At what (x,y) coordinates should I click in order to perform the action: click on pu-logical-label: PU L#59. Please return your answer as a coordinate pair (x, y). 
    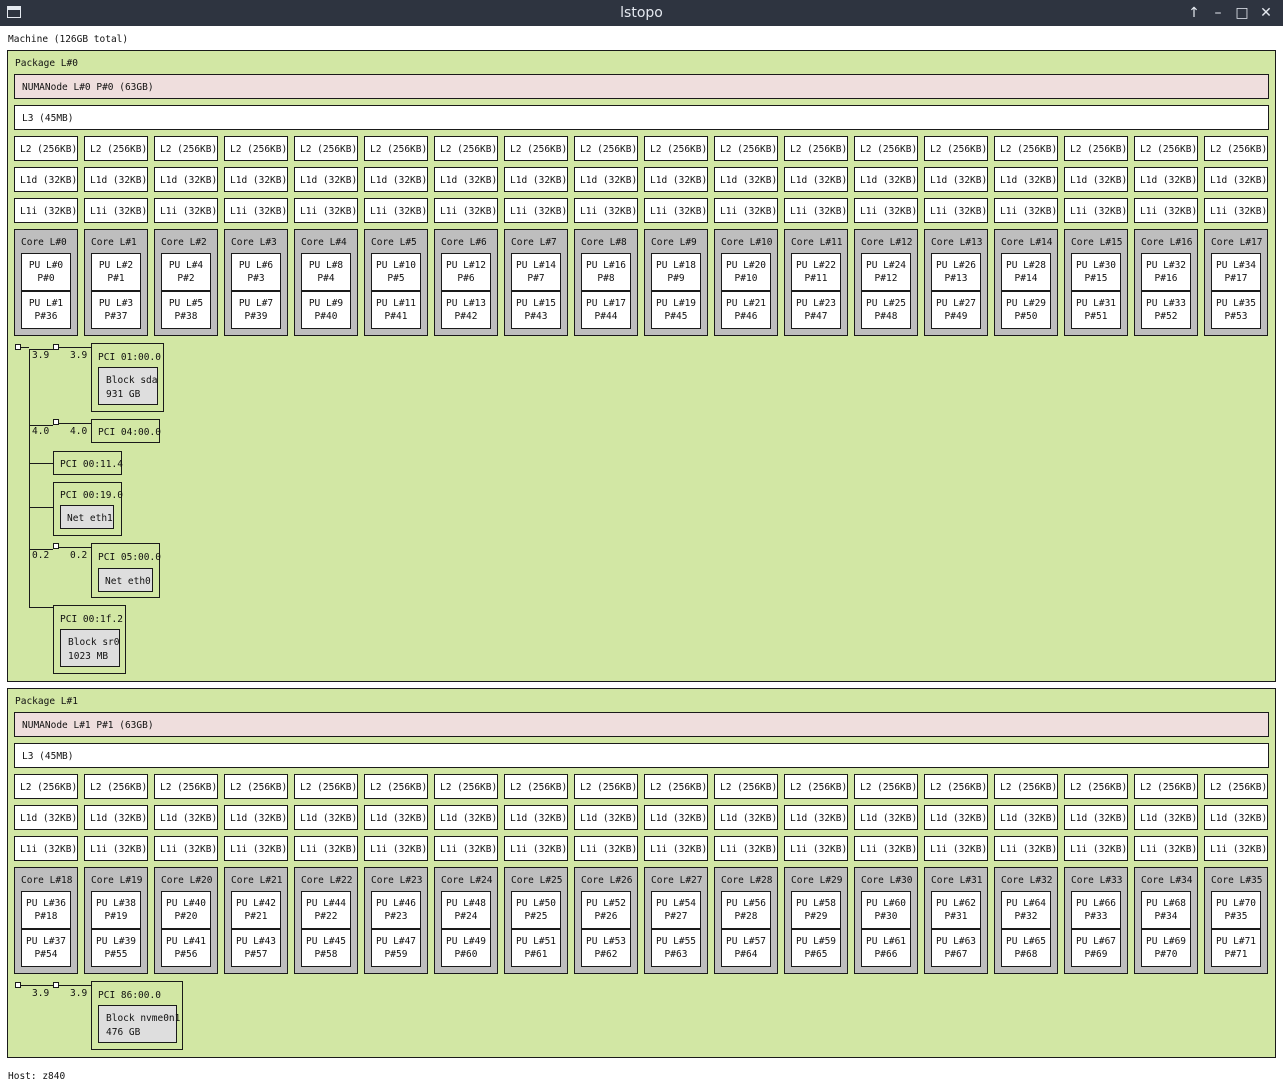
    Looking at the image, I should click on (816, 941).